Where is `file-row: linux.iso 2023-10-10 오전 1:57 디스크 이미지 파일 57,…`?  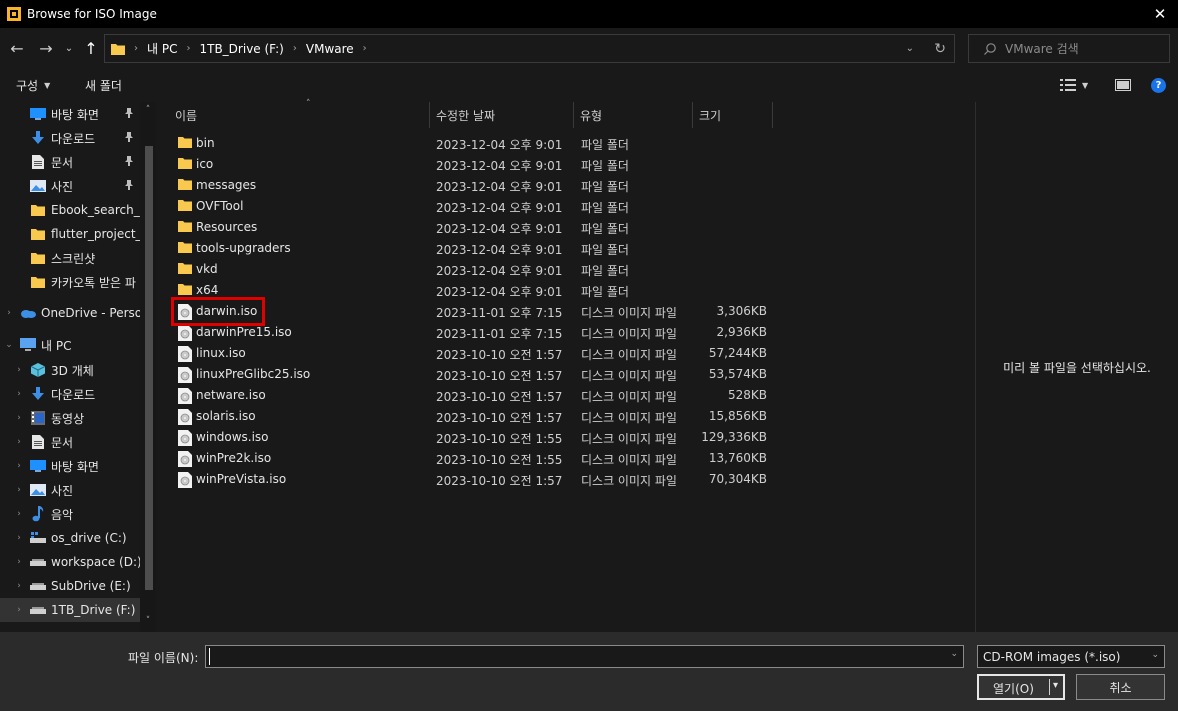 file-row: linux.iso 2023-10-10 오전 1:57 디스크 이미지 파일 57,… is located at coordinates (566, 353).